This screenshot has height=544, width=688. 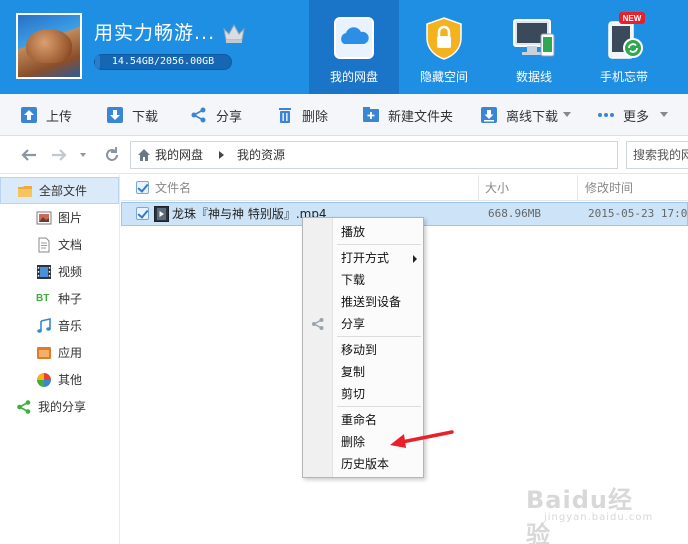 I want to click on search-input: 搜索我的网, so click(x=657, y=155).